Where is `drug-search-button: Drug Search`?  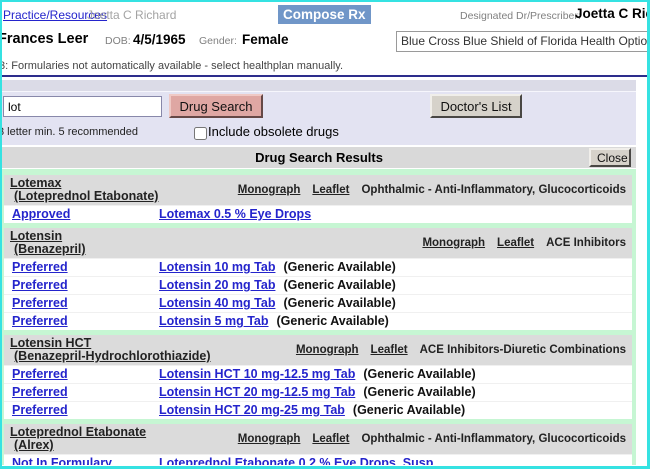 drug-search-button: Drug Search is located at coordinates (216, 106).